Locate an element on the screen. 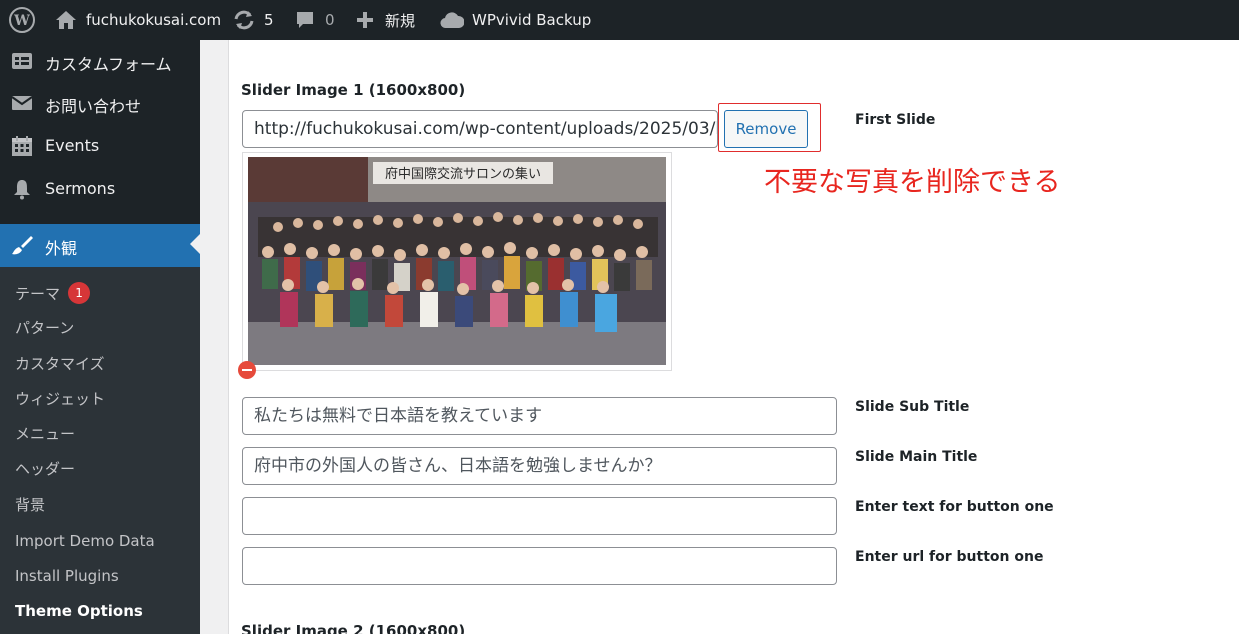 This screenshot has width=1239, height=634. updates-link: 5 is located at coordinates (253, 20).